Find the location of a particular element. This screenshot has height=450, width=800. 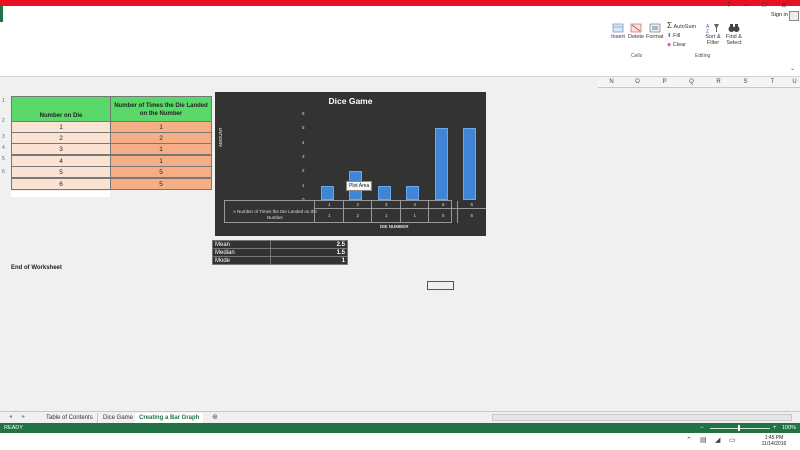

sort-filter-button: AZ Sort & Filter is located at coordinates (713, 34).